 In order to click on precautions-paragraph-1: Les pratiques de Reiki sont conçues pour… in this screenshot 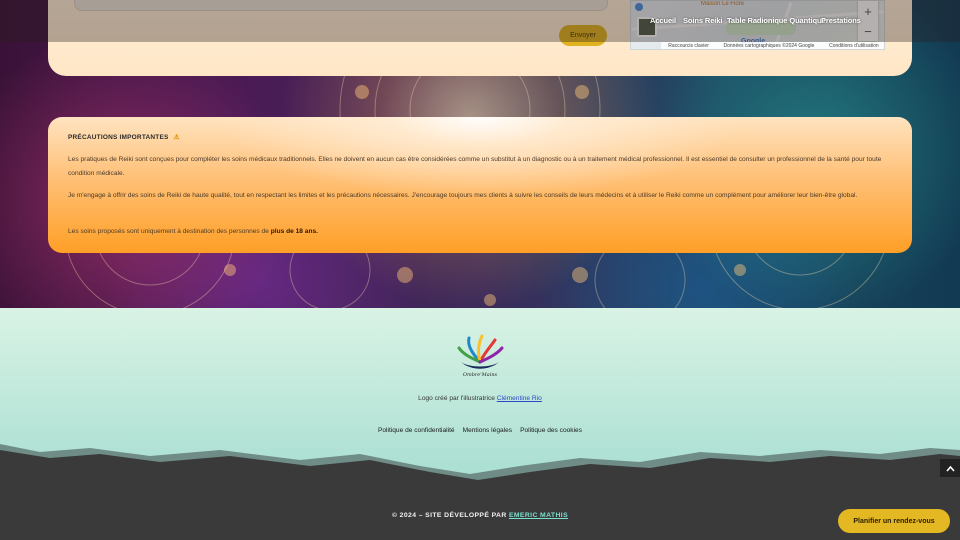, I will do `click(475, 166)`.